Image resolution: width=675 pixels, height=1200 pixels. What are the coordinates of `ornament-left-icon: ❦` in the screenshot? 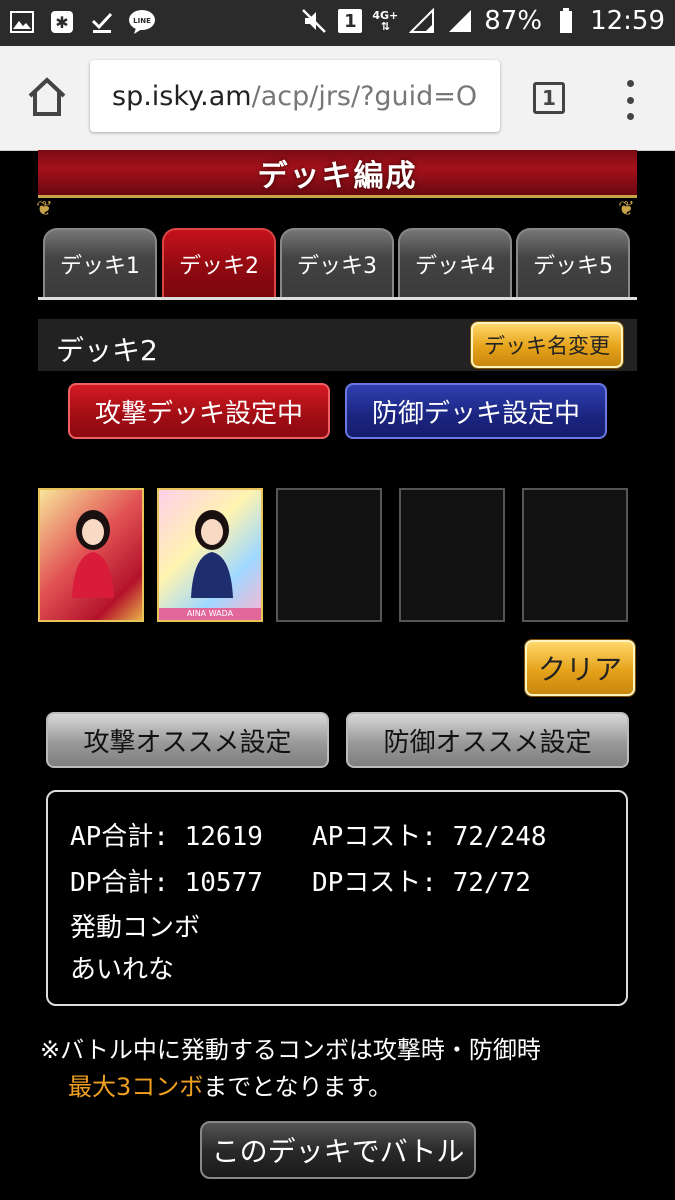 It's located at (44, 208).